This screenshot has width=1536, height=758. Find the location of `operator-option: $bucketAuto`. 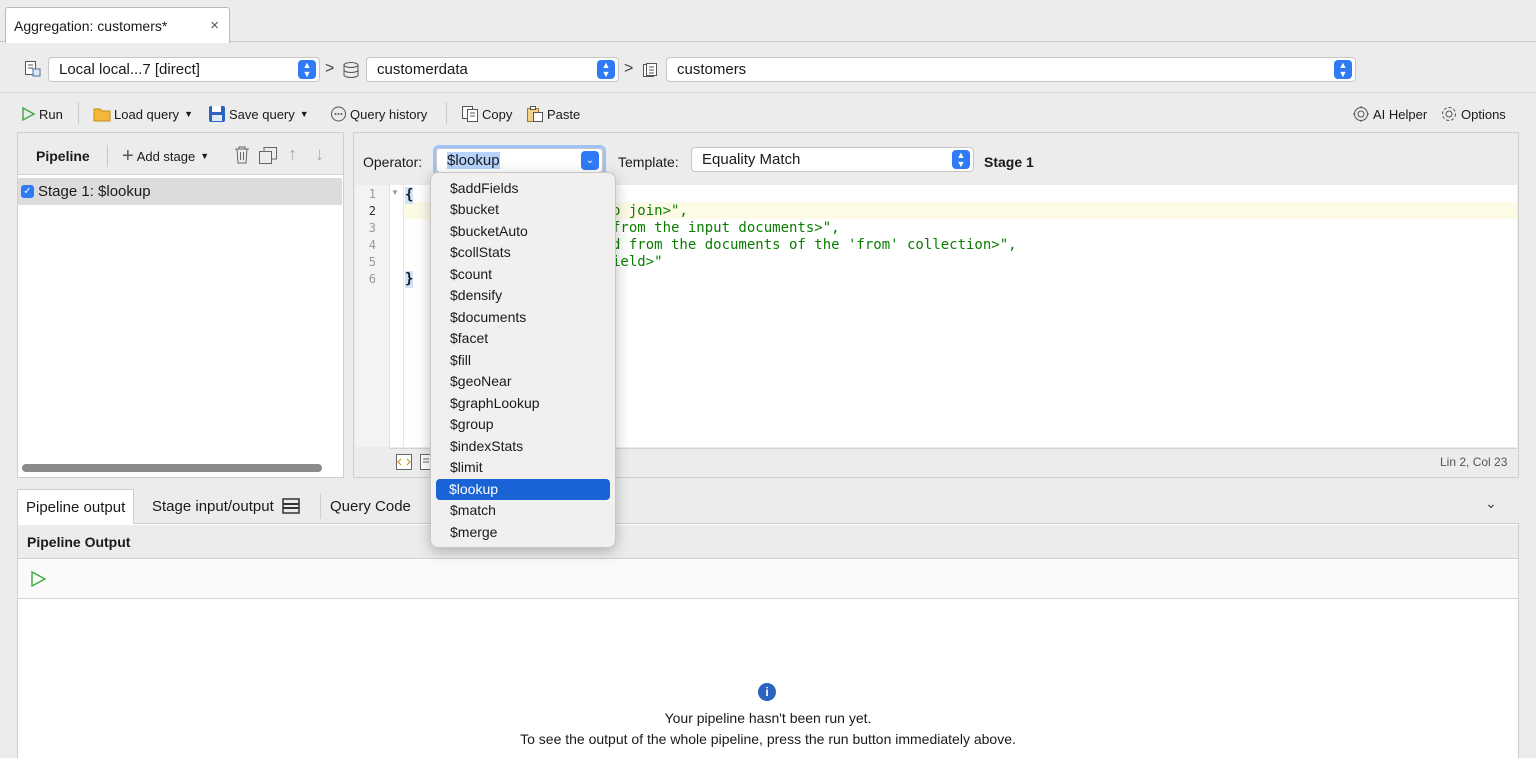

operator-option: $bucketAuto is located at coordinates (489, 231).